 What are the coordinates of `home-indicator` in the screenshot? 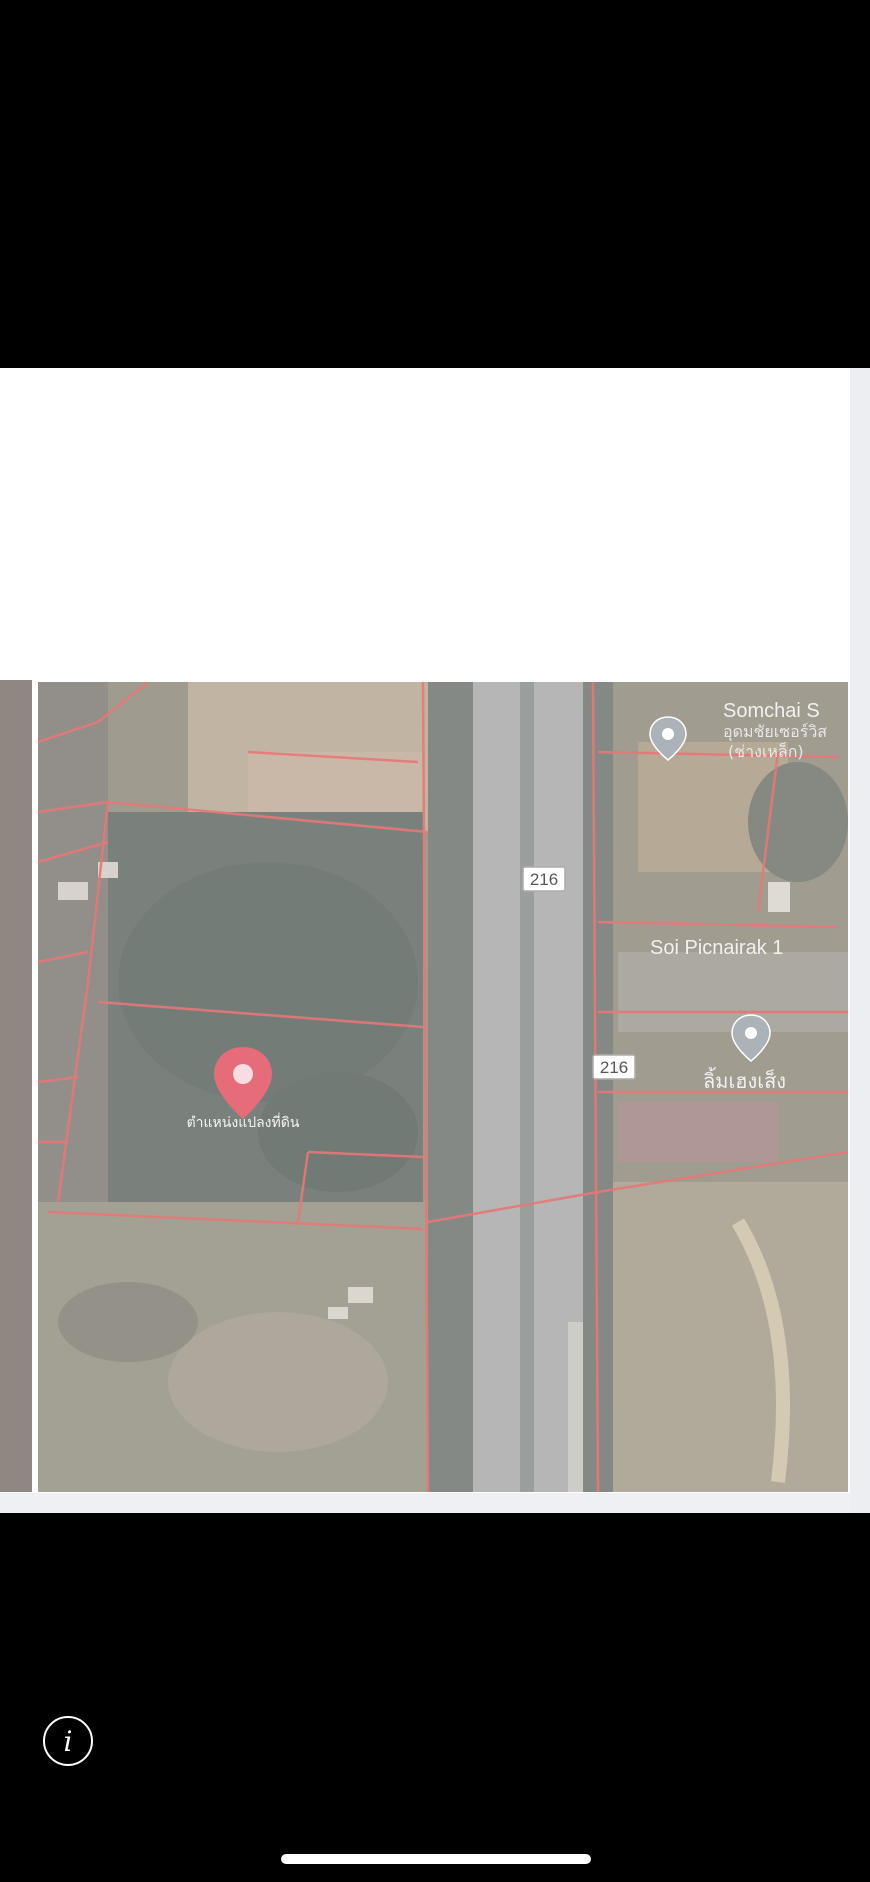 It's located at (436, 1859).